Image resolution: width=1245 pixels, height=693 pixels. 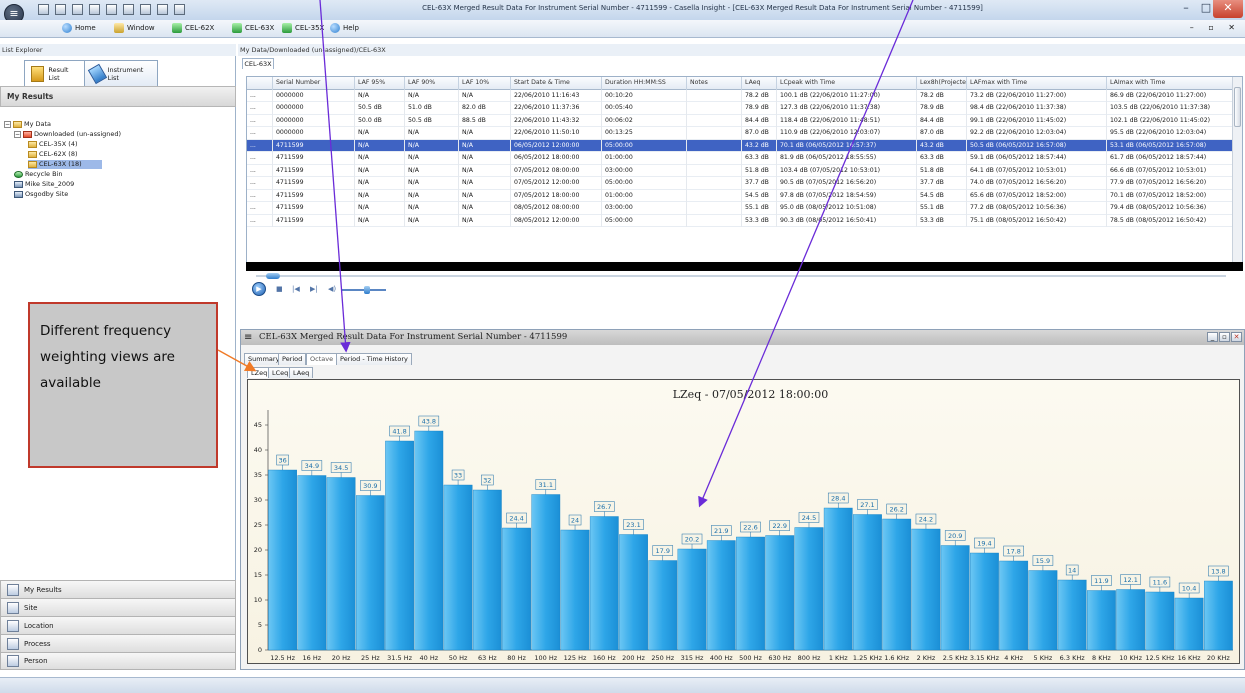 I want to click on open-icon, so click(x=60, y=9).